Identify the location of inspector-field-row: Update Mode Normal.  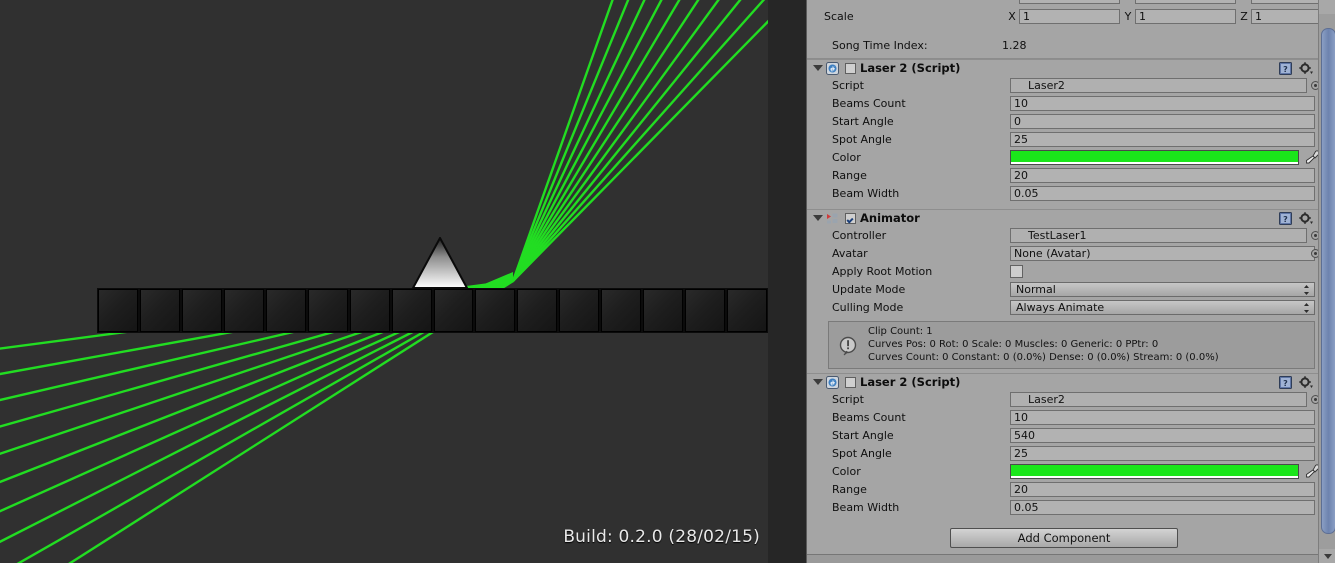
(1063, 290).